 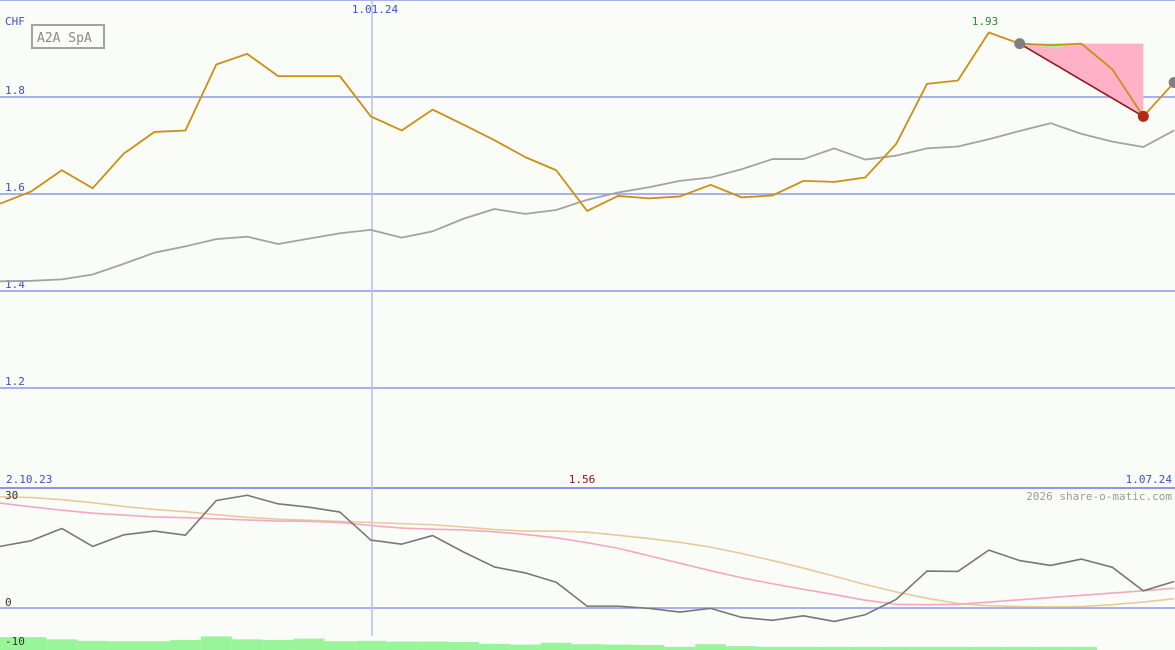 I want to click on osc-tick-0: 0, so click(x=8, y=602).